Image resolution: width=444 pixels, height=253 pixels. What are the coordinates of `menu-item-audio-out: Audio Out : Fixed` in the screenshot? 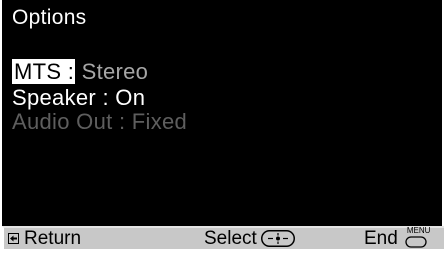 It's located at (99, 122).